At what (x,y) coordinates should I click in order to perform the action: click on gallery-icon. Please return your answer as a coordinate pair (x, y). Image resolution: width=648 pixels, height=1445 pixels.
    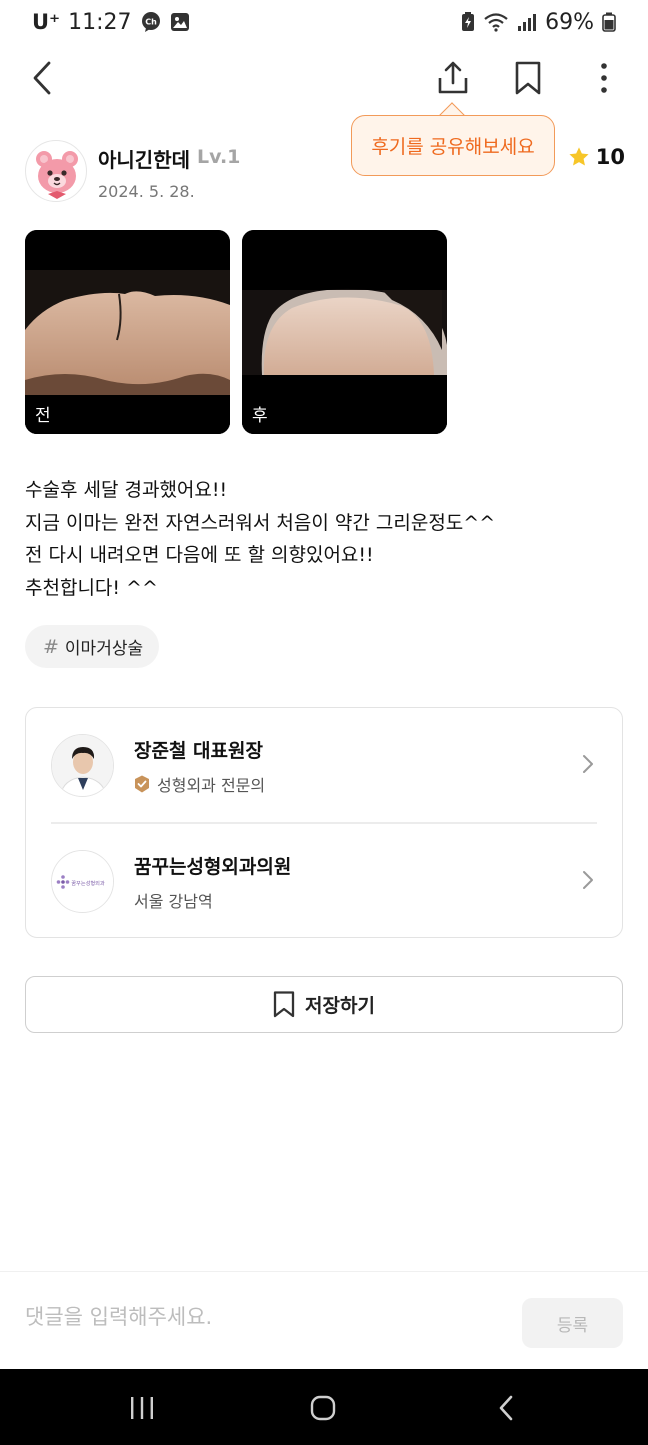
    Looking at the image, I should click on (180, 22).